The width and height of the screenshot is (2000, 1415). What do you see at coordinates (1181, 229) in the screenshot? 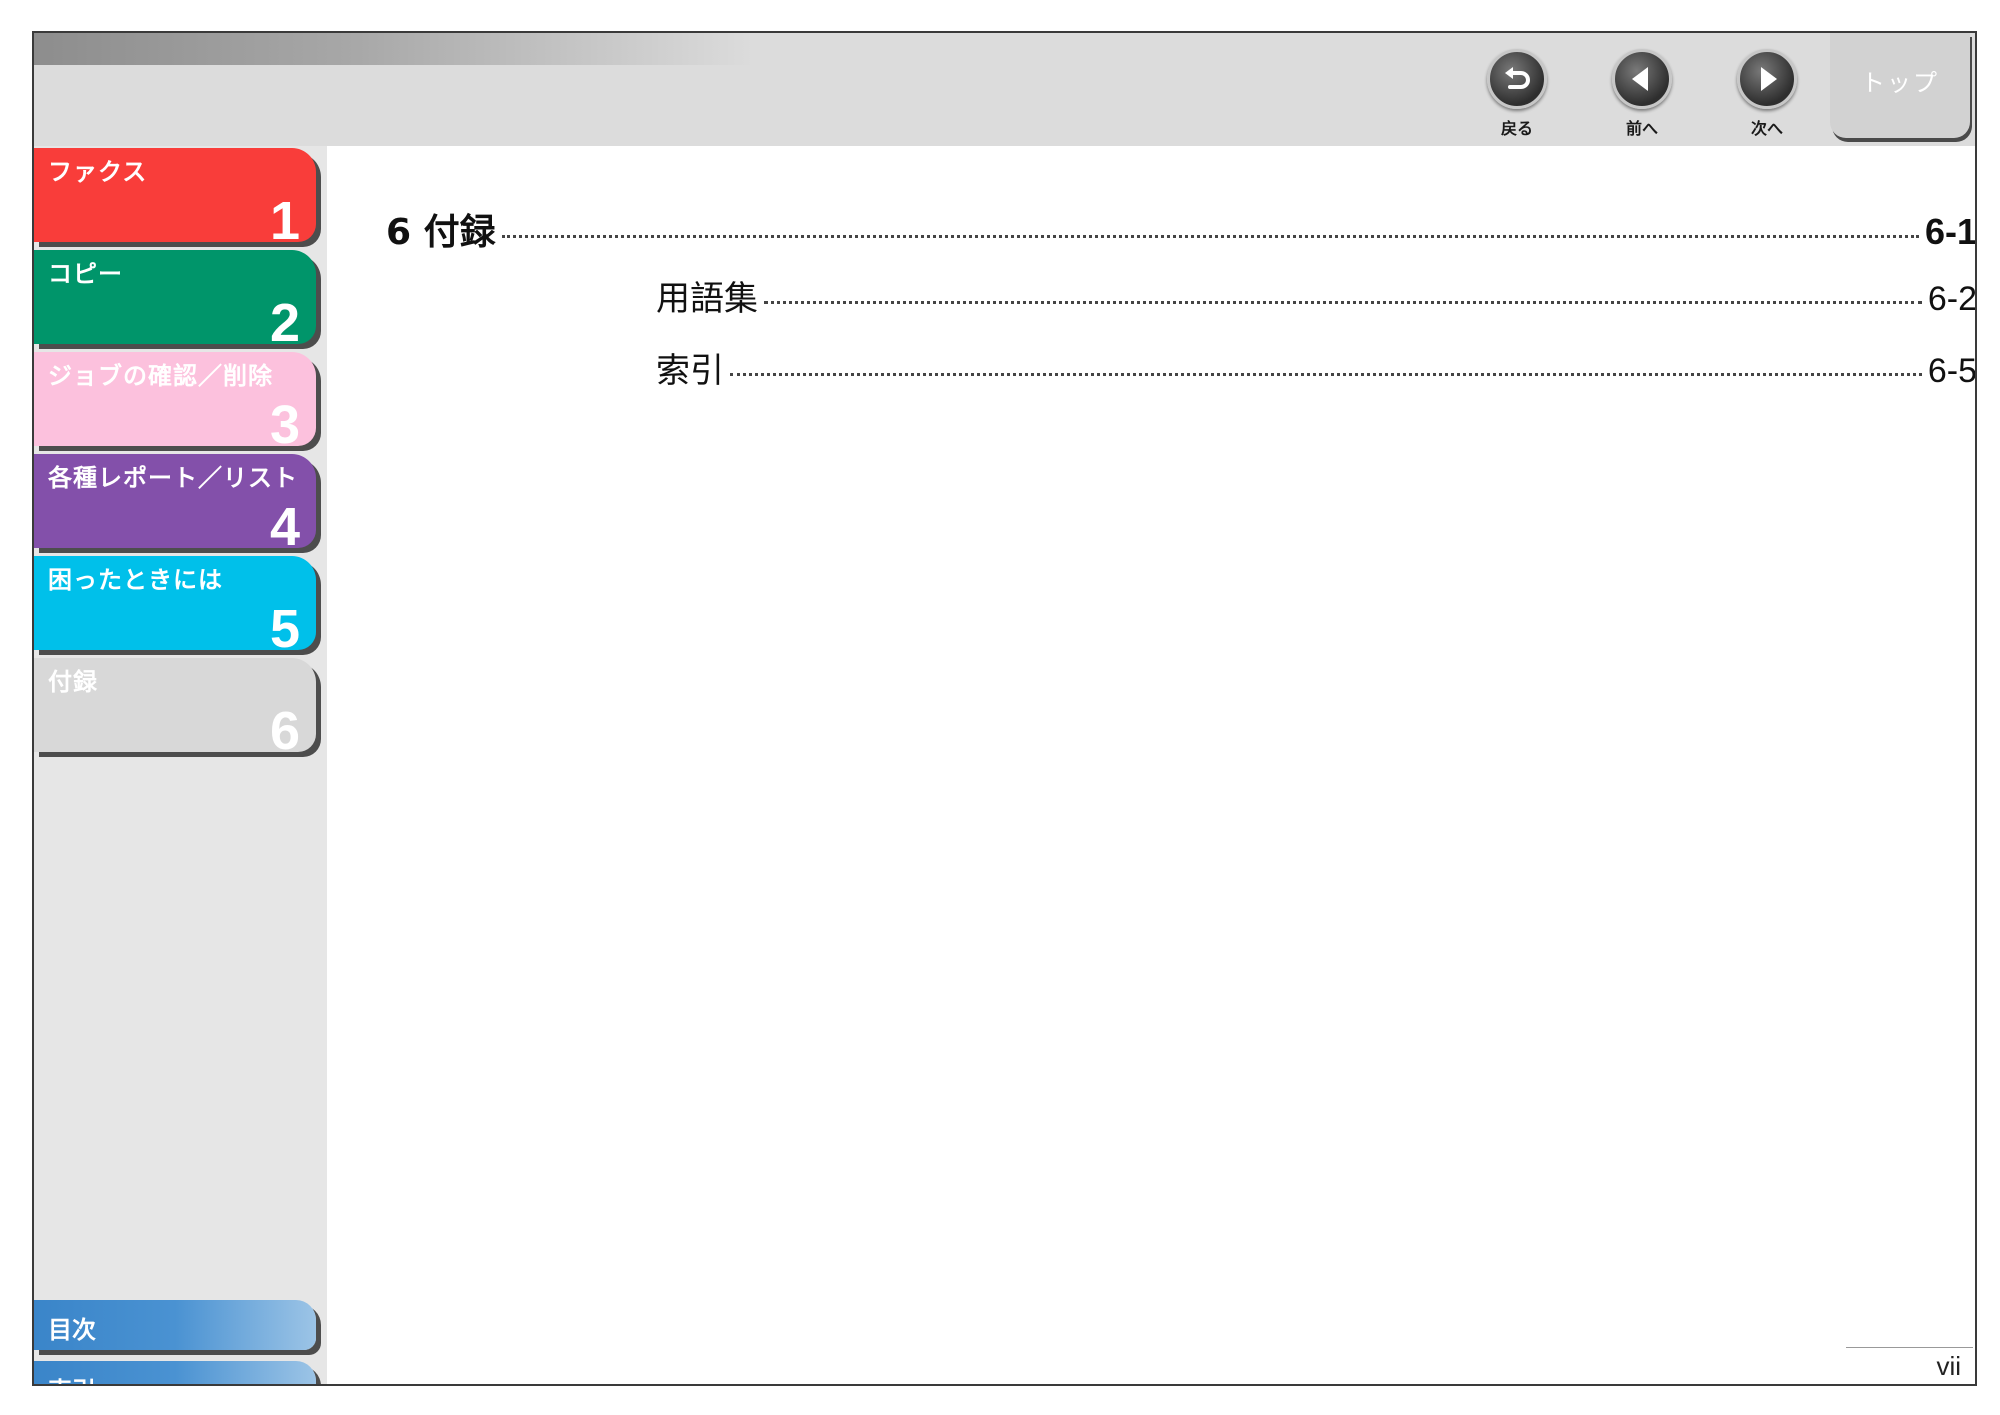
I see `toc-chapter-entry: 6 付録 6-1` at bounding box center [1181, 229].